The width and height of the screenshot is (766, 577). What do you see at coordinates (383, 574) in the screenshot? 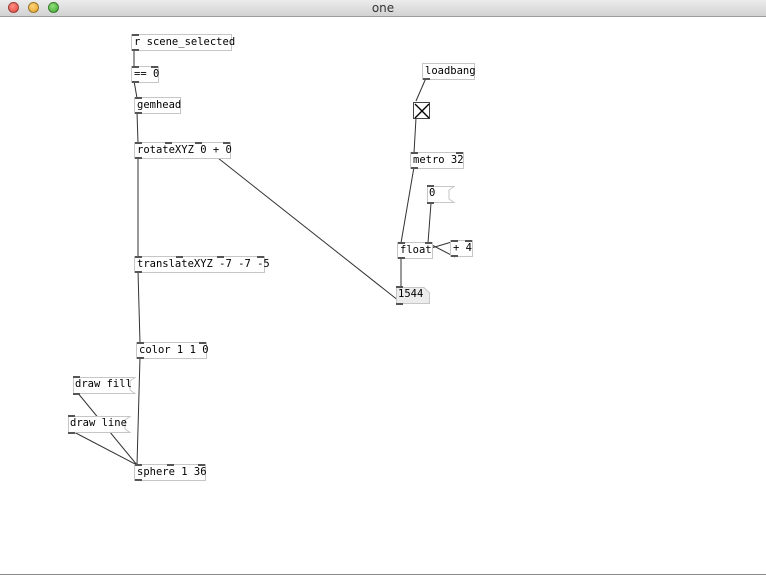
I see `window-bottom-border` at bounding box center [383, 574].